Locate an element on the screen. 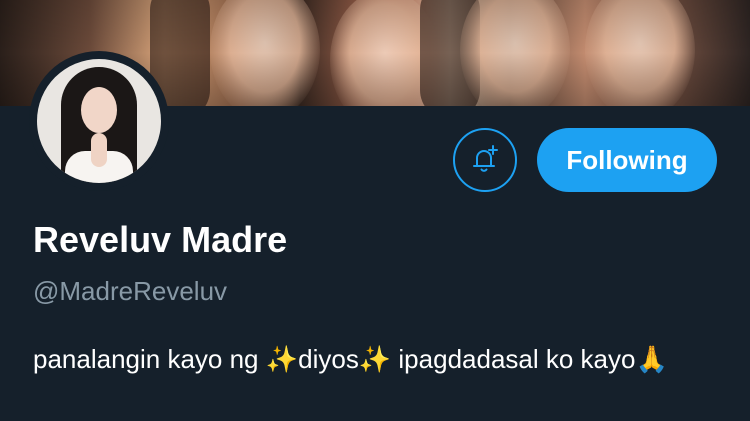 The height and width of the screenshot is (421, 750). avatar is located at coordinates (99, 121).